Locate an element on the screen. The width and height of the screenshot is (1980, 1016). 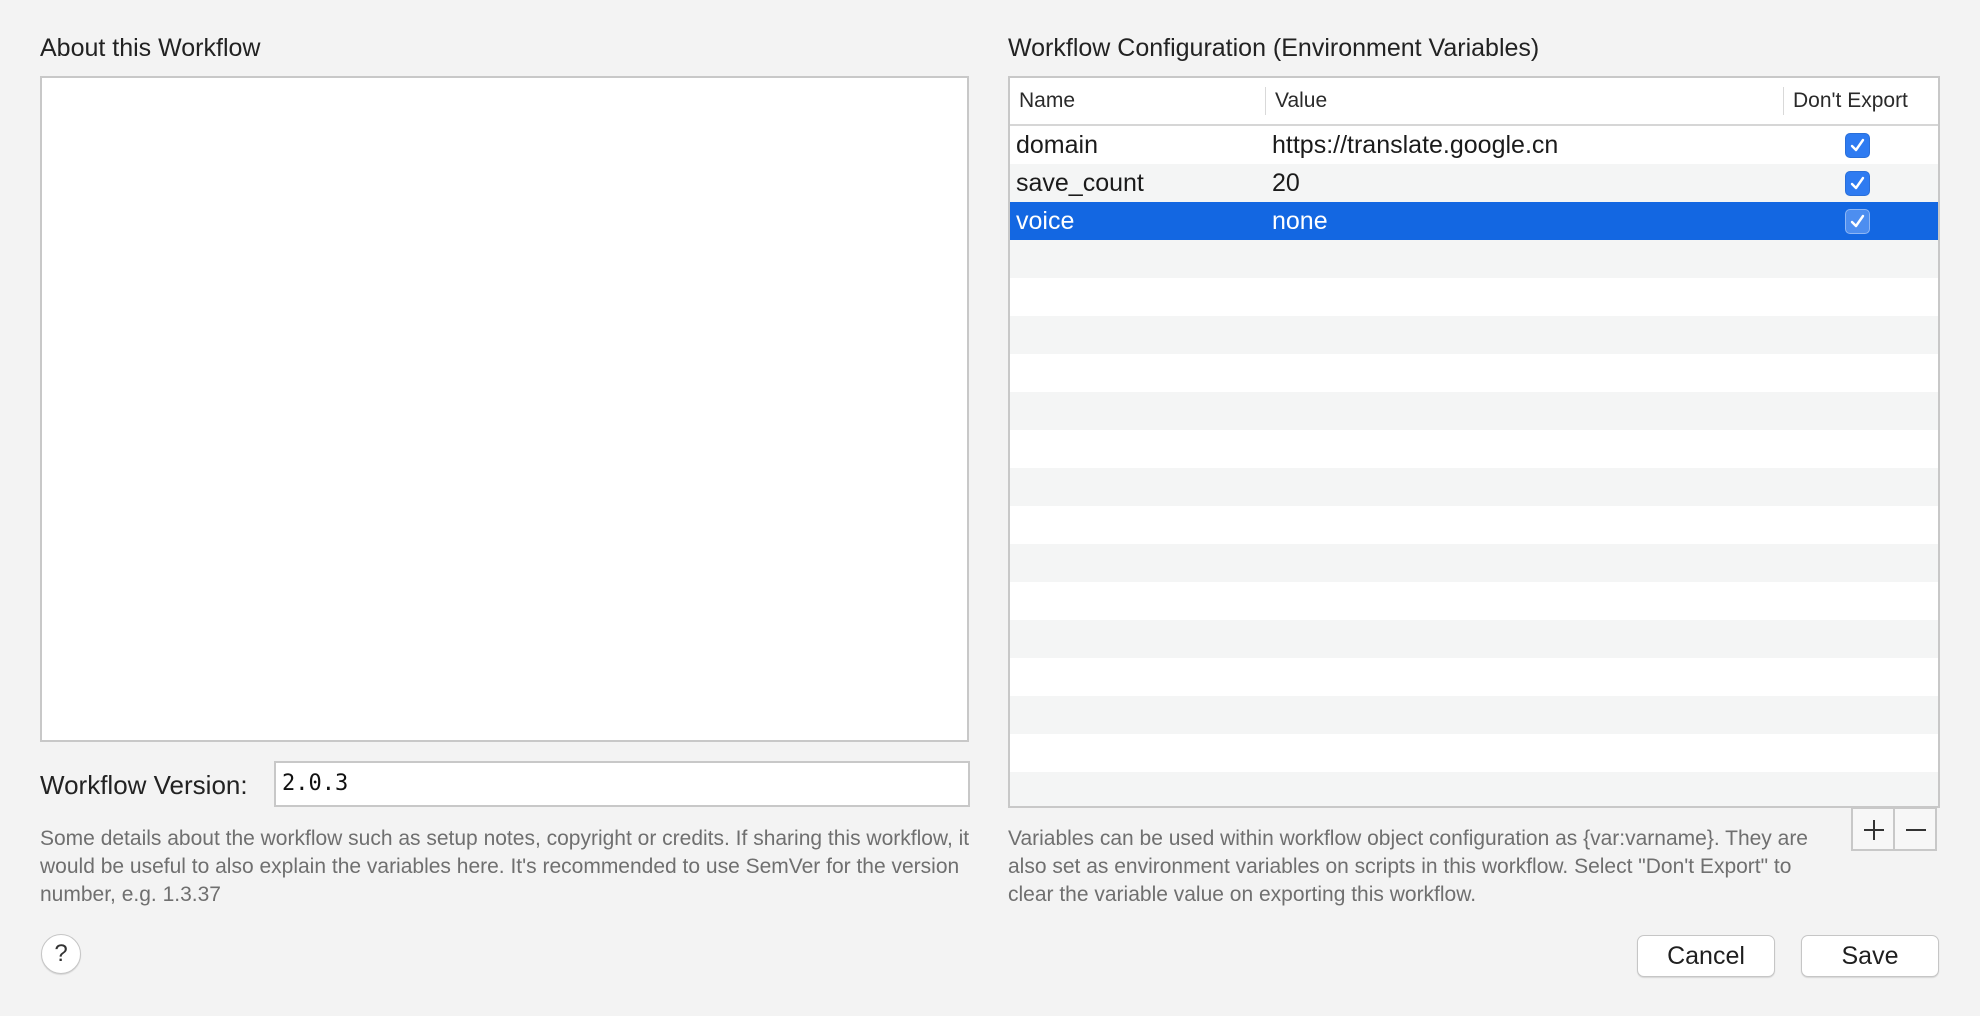
column-header-value: Value is located at coordinates (1301, 101).